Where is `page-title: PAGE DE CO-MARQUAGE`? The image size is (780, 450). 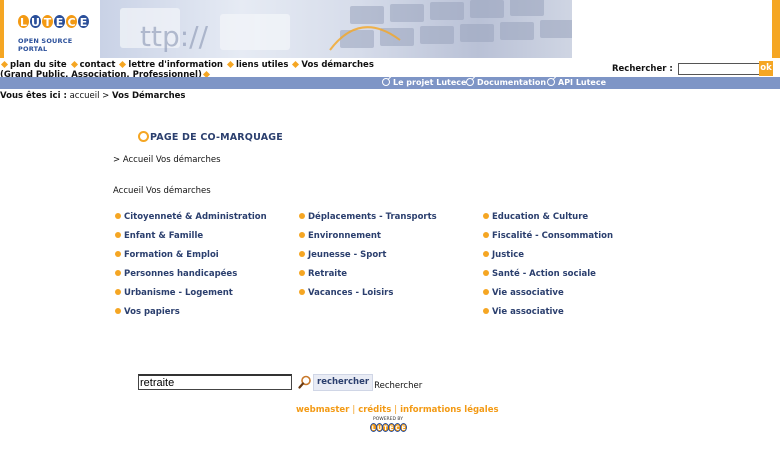 page-title: PAGE DE CO-MARQUAGE is located at coordinates (210, 137).